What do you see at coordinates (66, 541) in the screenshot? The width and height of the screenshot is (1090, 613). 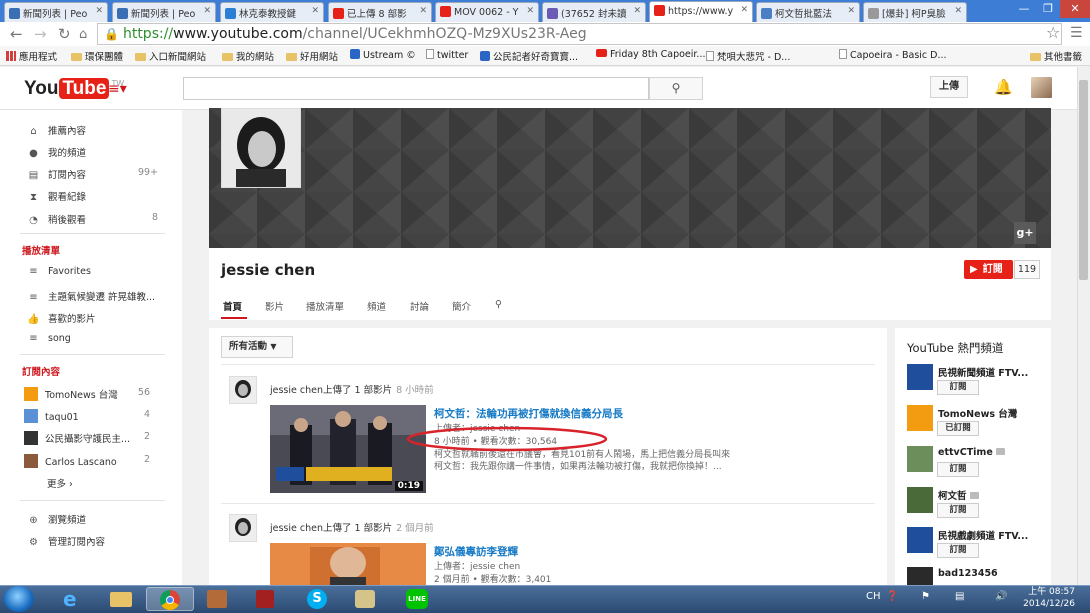 I see `manage-subscriptions-link: ⚙ 管理訂閱內容` at bounding box center [66, 541].